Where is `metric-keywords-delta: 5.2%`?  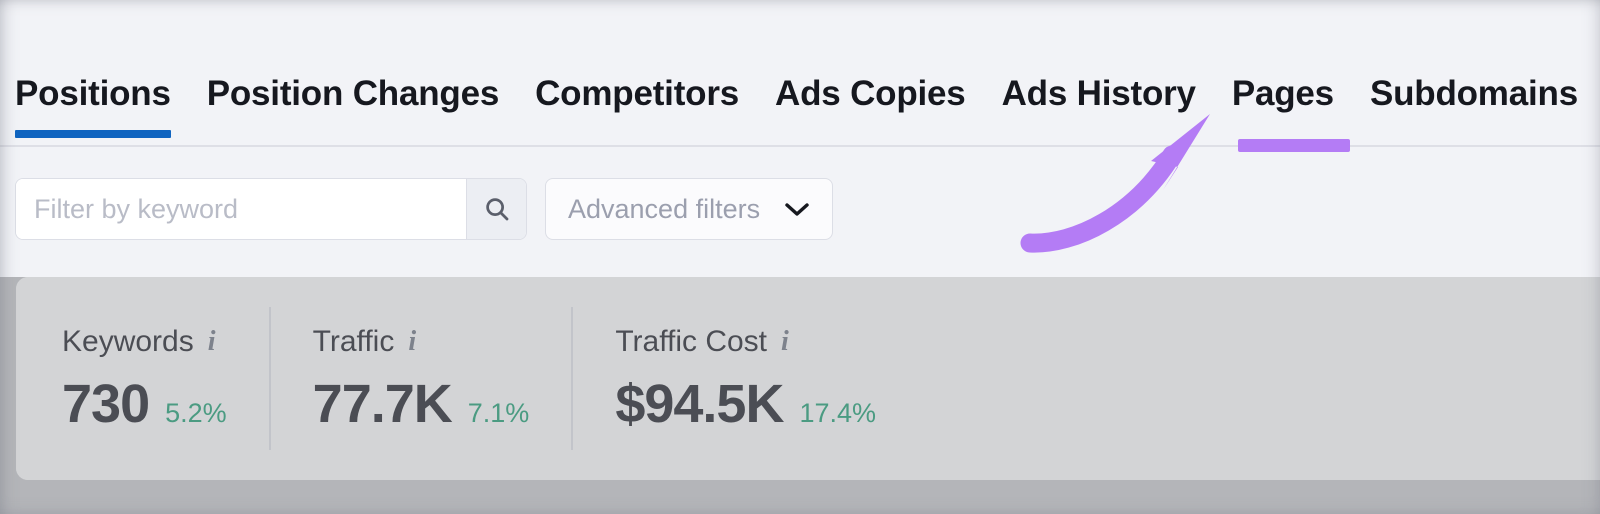 metric-keywords-delta: 5.2% is located at coordinates (196, 412).